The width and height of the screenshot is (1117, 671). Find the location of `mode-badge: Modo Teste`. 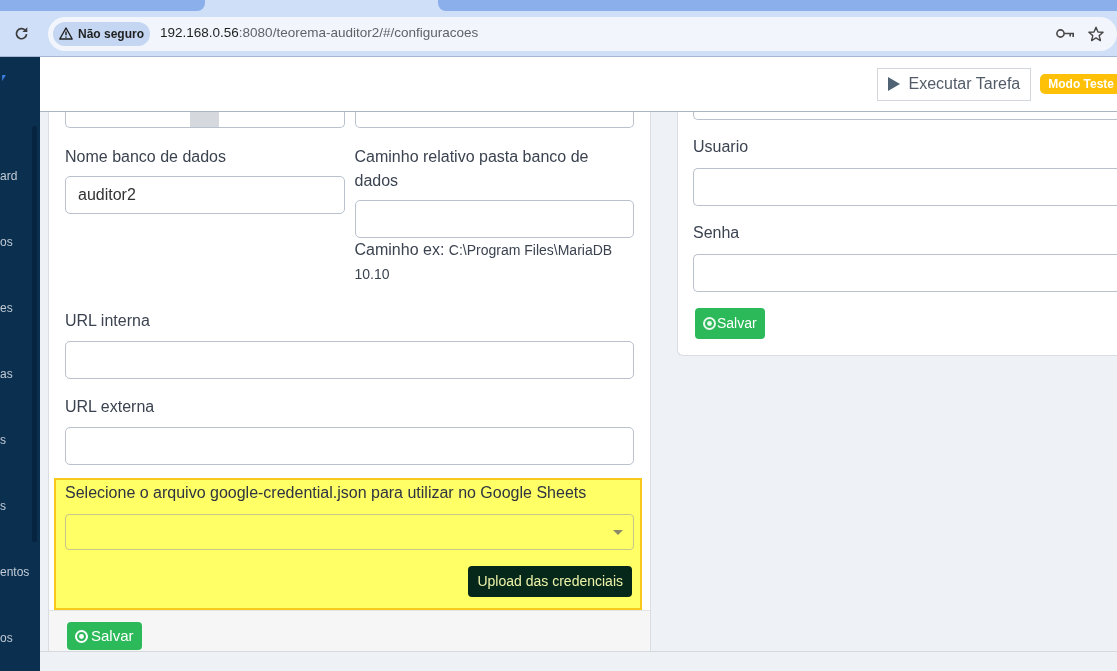

mode-badge: Modo Teste is located at coordinates (1078, 84).